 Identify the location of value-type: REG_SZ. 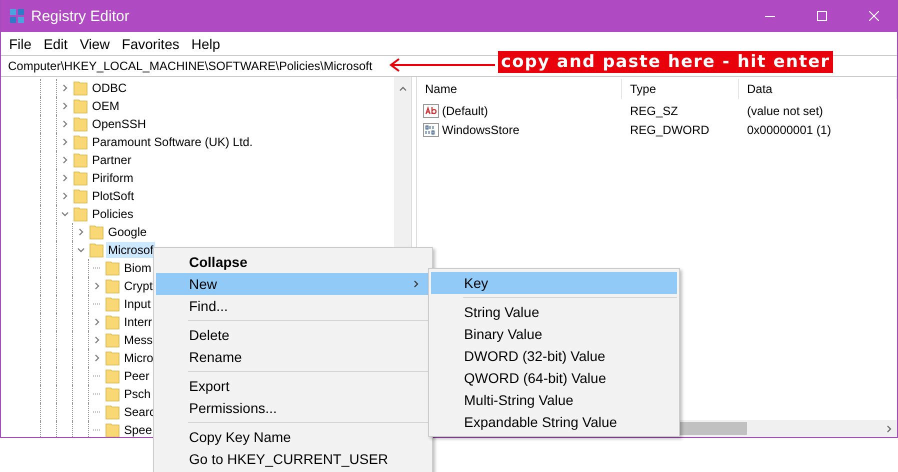
(654, 111).